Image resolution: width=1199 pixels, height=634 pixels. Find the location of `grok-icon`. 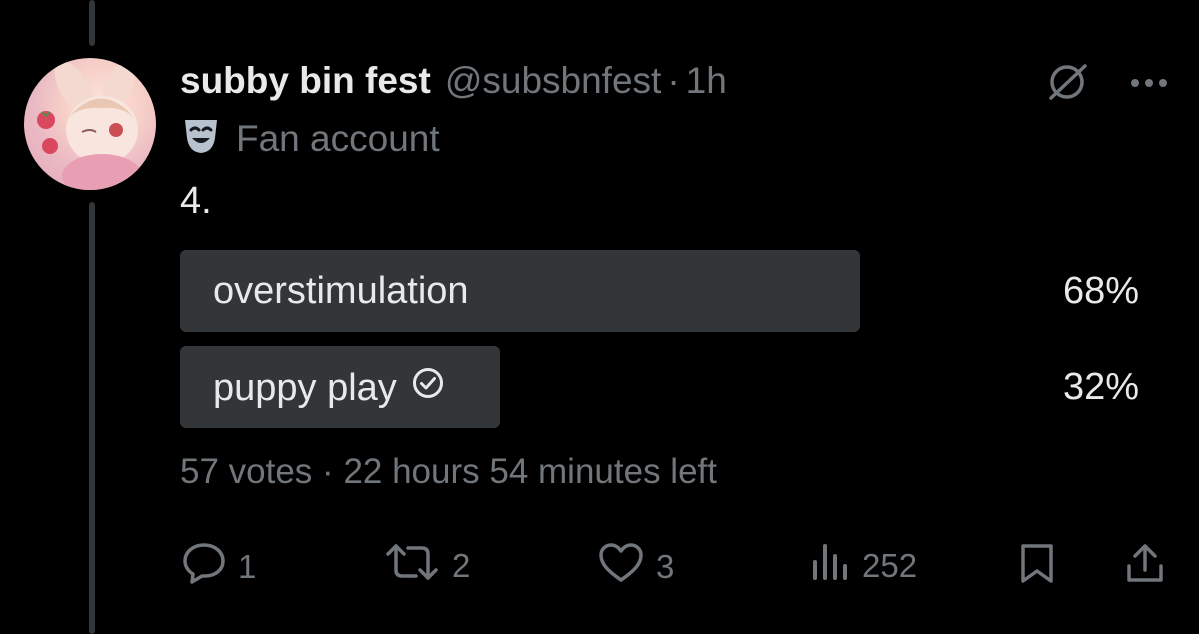

grok-icon is located at coordinates (1068, 84).